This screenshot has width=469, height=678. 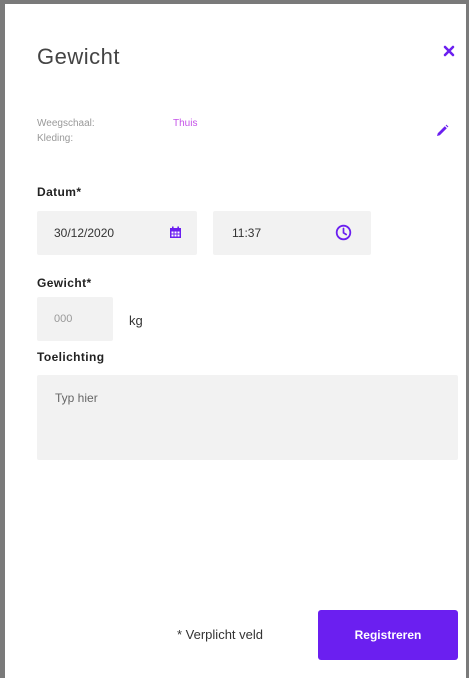 I want to click on note-textarea, so click(x=247, y=417).